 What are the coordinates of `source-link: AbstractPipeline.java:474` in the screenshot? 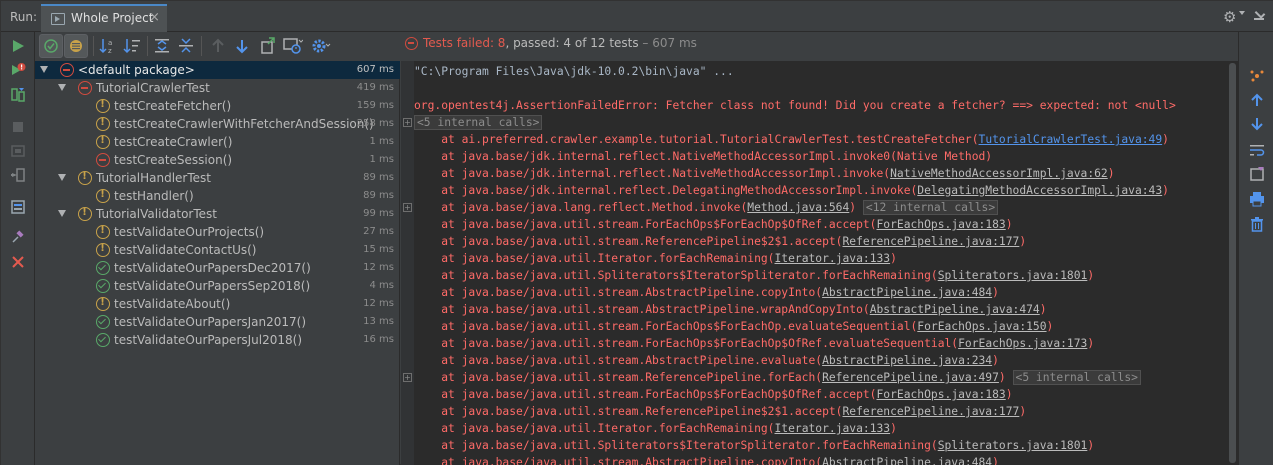 It's located at (955, 309).